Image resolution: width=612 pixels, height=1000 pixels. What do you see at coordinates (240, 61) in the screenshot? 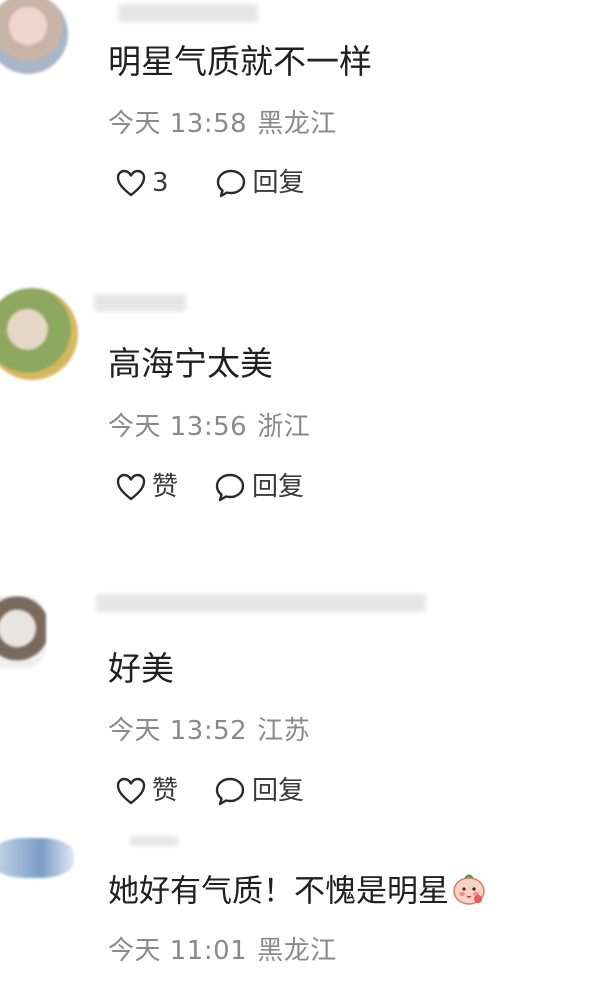
I see `comment-text: 明星气质就不一样` at bounding box center [240, 61].